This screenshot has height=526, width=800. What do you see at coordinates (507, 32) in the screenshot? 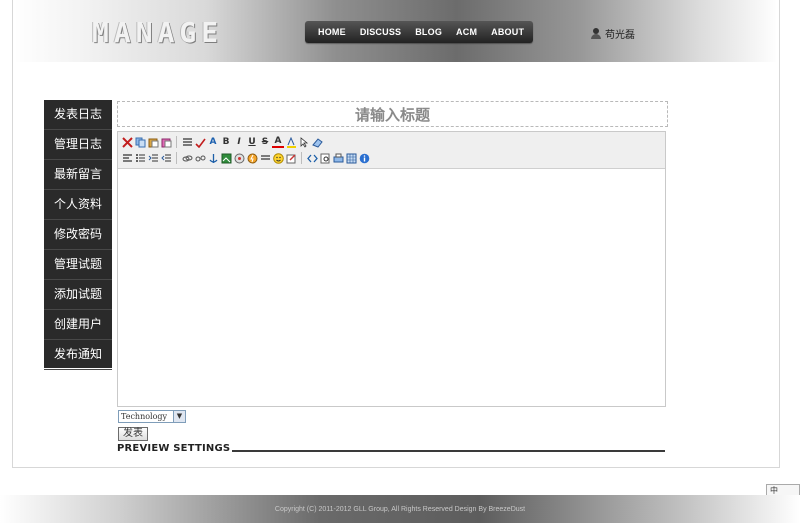
I see `nav-about: ABOUT` at bounding box center [507, 32].